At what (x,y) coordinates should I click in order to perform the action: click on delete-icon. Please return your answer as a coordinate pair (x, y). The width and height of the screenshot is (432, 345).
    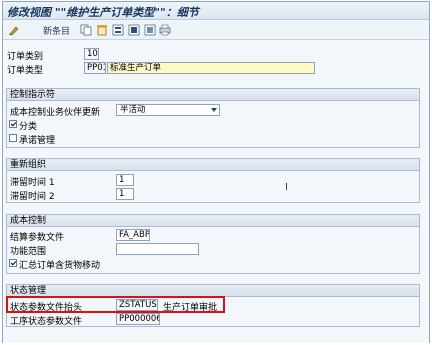
    Looking at the image, I should click on (102, 30).